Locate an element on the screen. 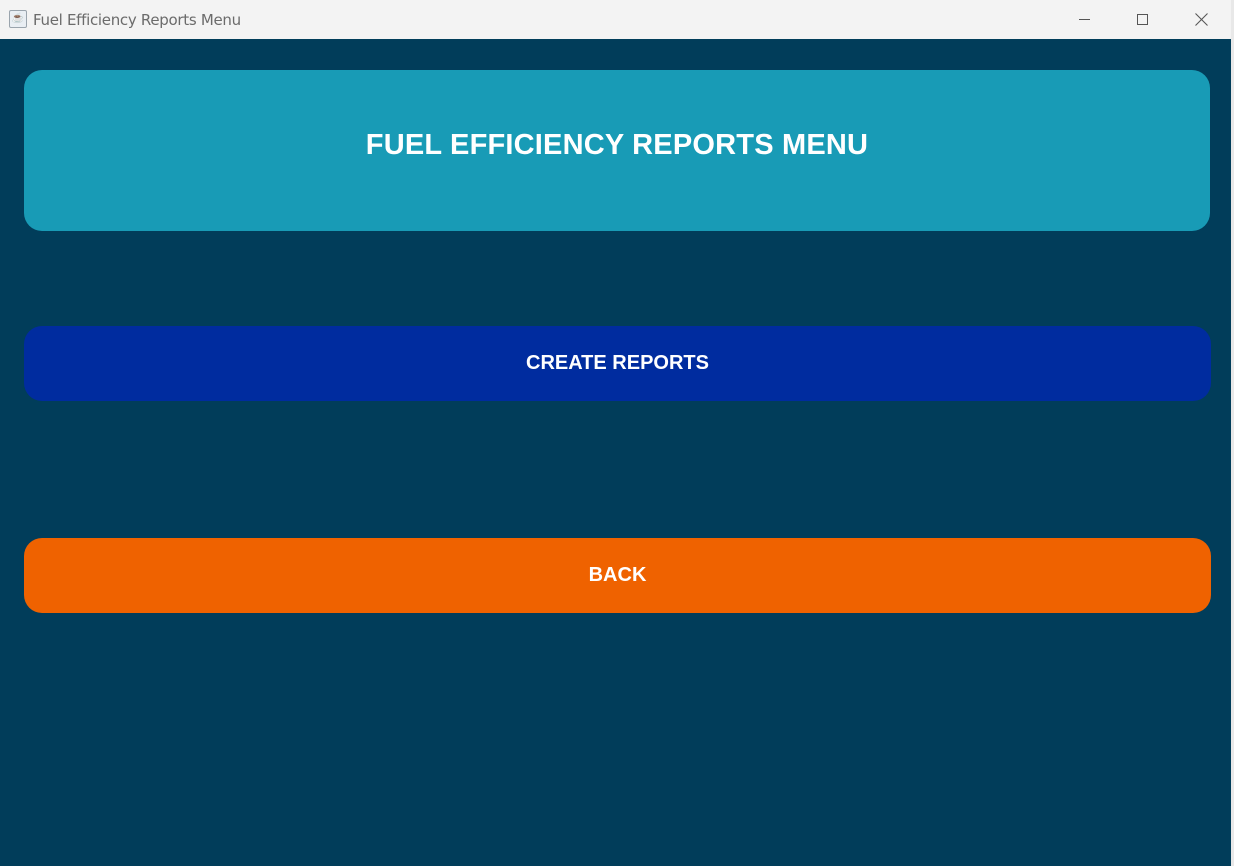 The image size is (1234, 866). close-button is located at coordinates (1201, 19).